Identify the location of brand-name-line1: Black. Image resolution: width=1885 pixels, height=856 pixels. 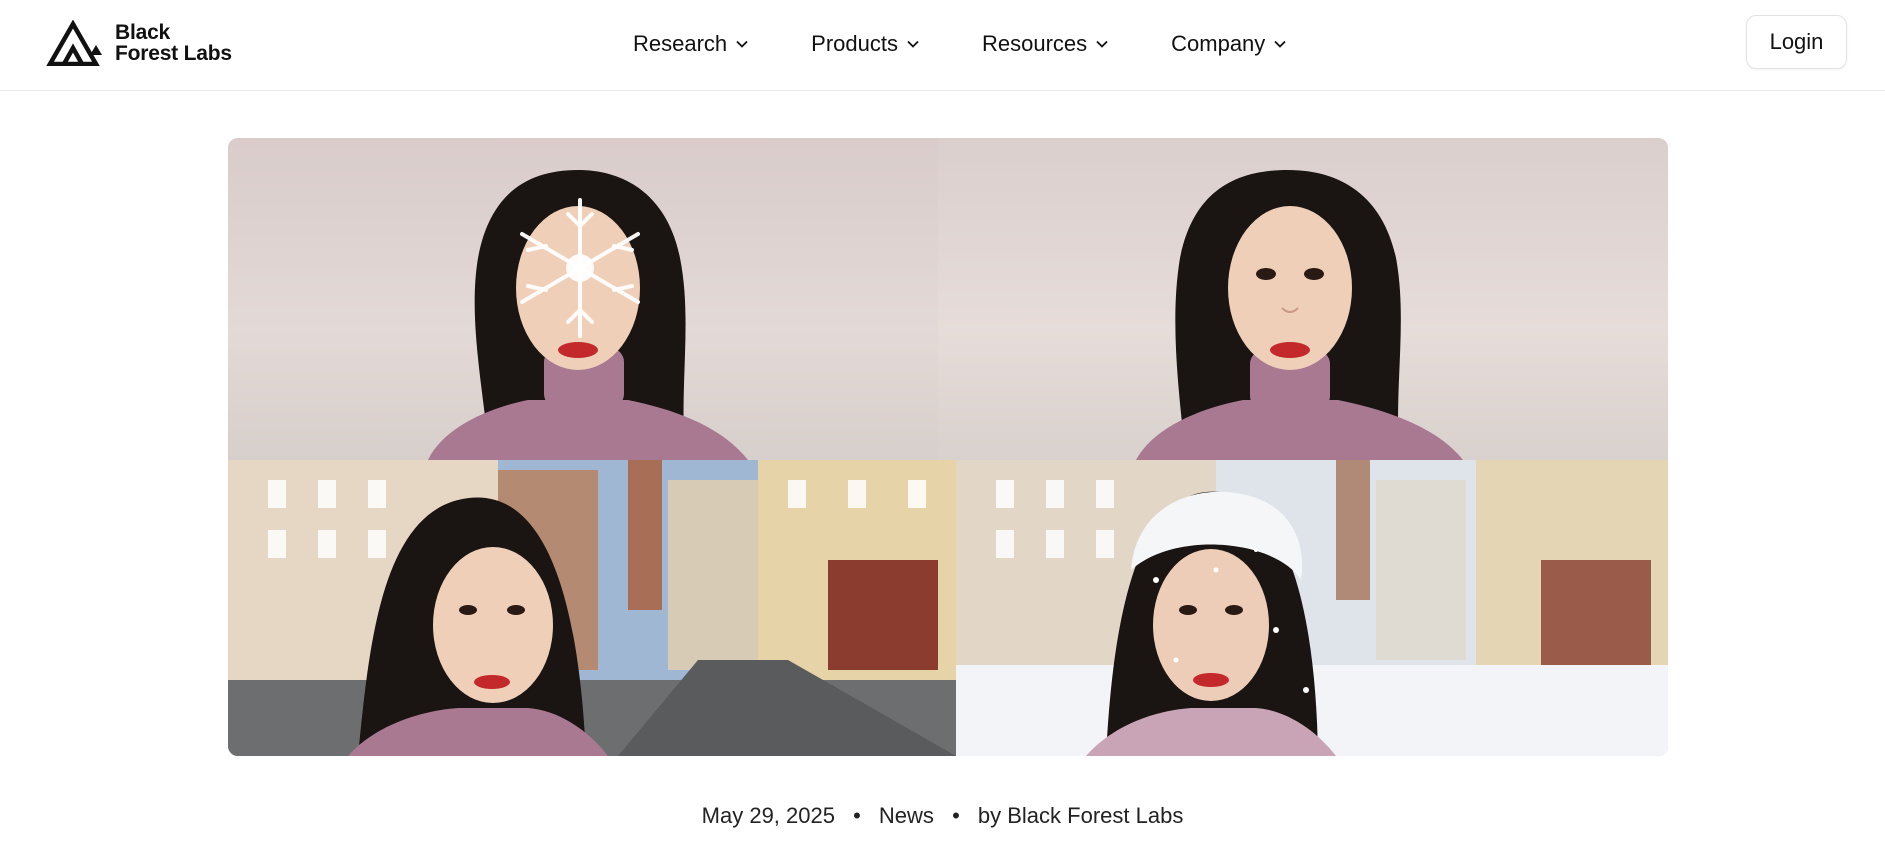
(143, 32).